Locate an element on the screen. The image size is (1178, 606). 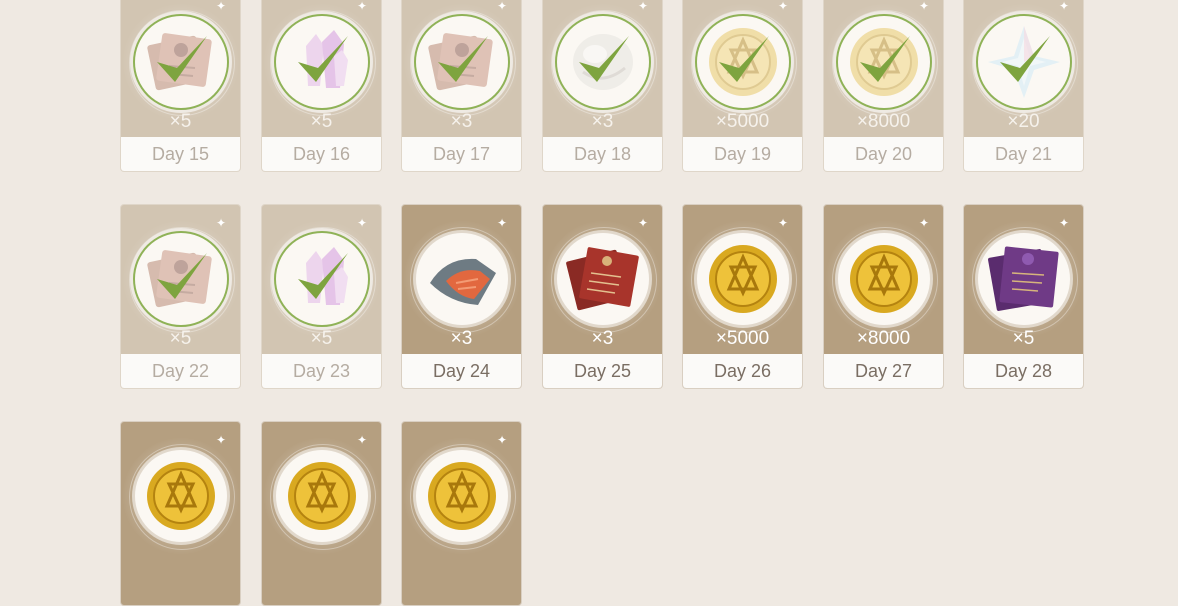
reward-card-day-21: ✦ ×20 Day 21 is located at coordinates (1023, 86).